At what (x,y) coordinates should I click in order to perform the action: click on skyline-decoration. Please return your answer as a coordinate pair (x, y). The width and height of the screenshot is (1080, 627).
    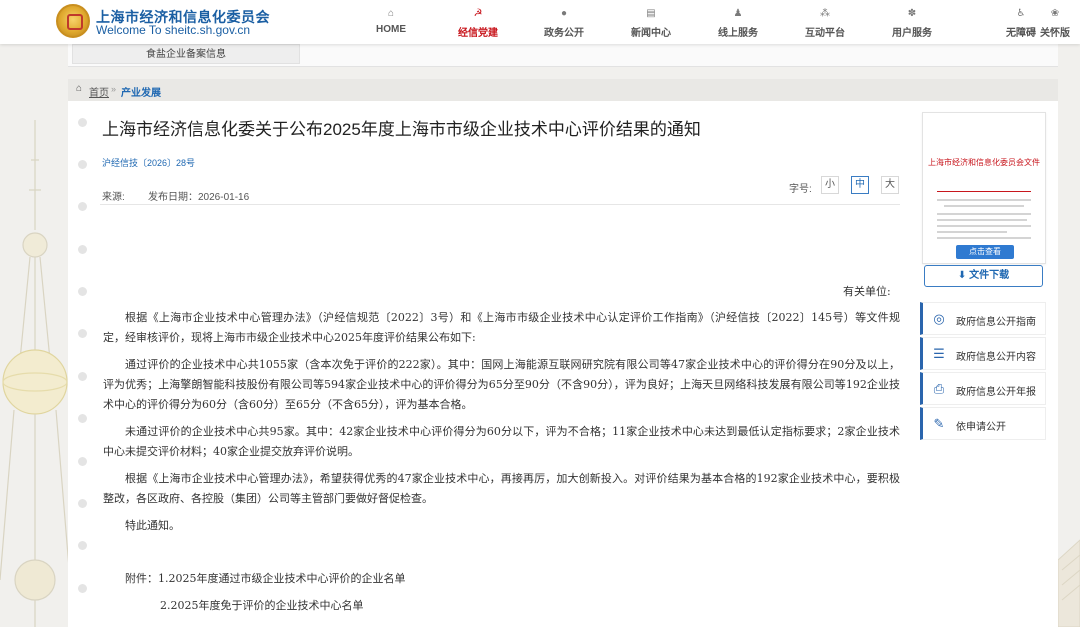
    Looking at the image, I should click on (1069, 583).